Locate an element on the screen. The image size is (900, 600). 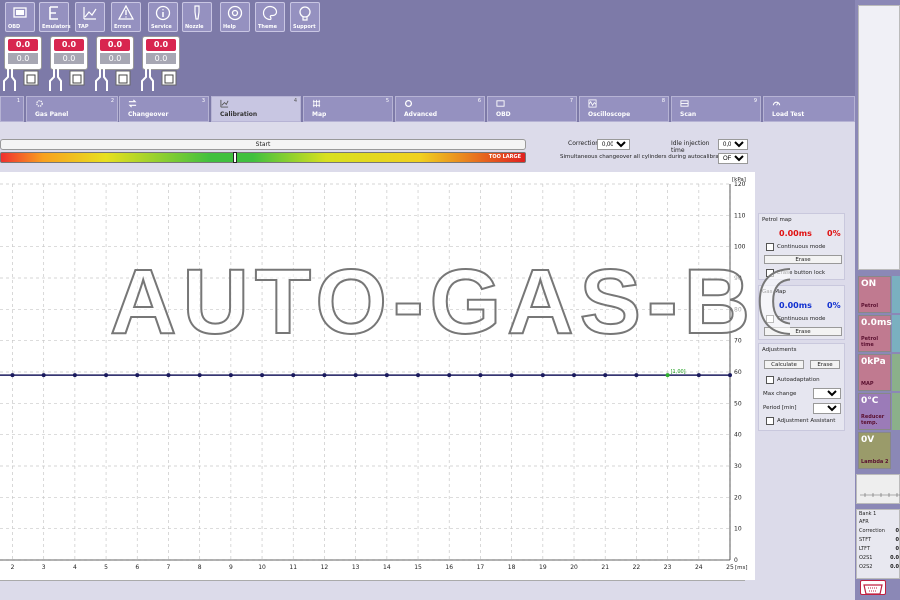
connector-button is located at coordinates (873, 587).